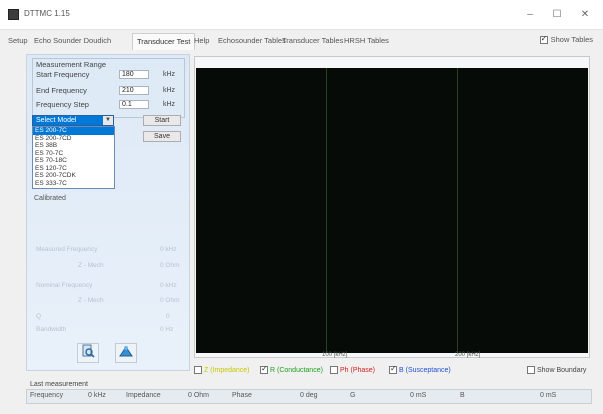 This screenshot has width=603, height=414. Describe the element at coordinates (548, 395) in the screenshot. I see `status-b-value: 0 mS` at that location.